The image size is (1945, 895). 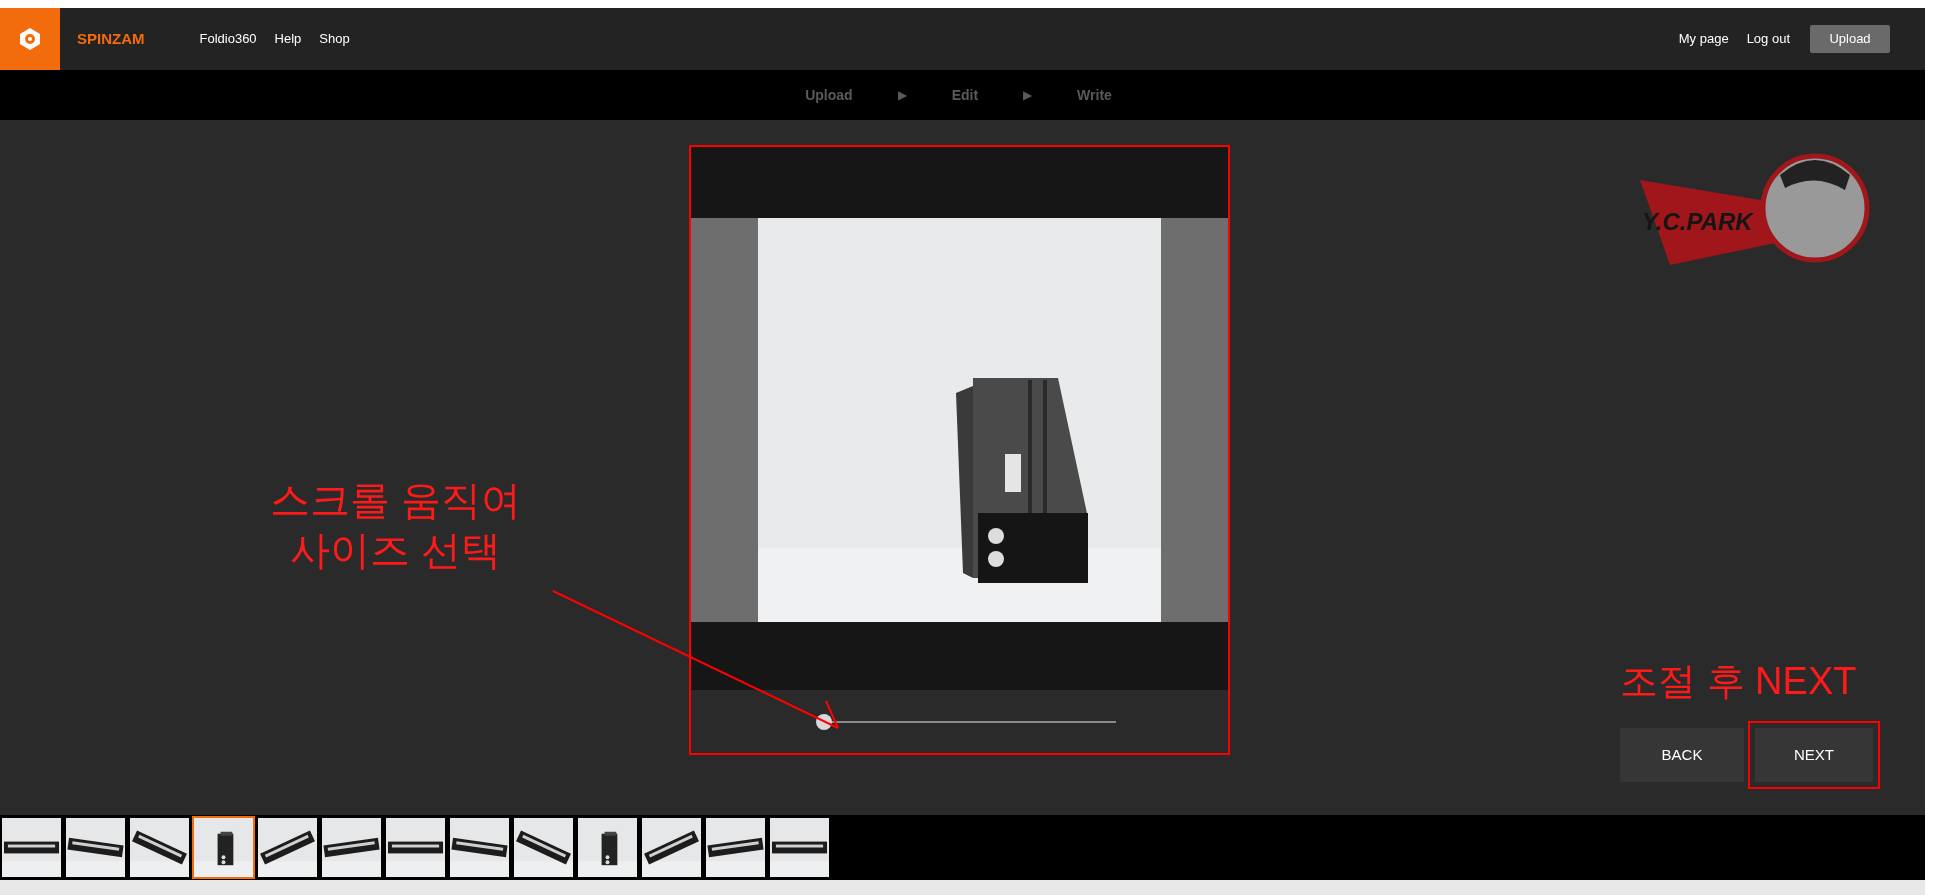 I want to click on user-link: Log out, so click(x=1768, y=39).